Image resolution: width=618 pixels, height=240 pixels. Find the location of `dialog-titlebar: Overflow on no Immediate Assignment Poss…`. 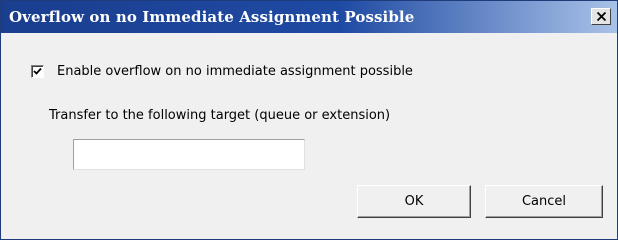

dialog-titlebar: Overflow on no Immediate Assignment Poss… is located at coordinates (309, 17).